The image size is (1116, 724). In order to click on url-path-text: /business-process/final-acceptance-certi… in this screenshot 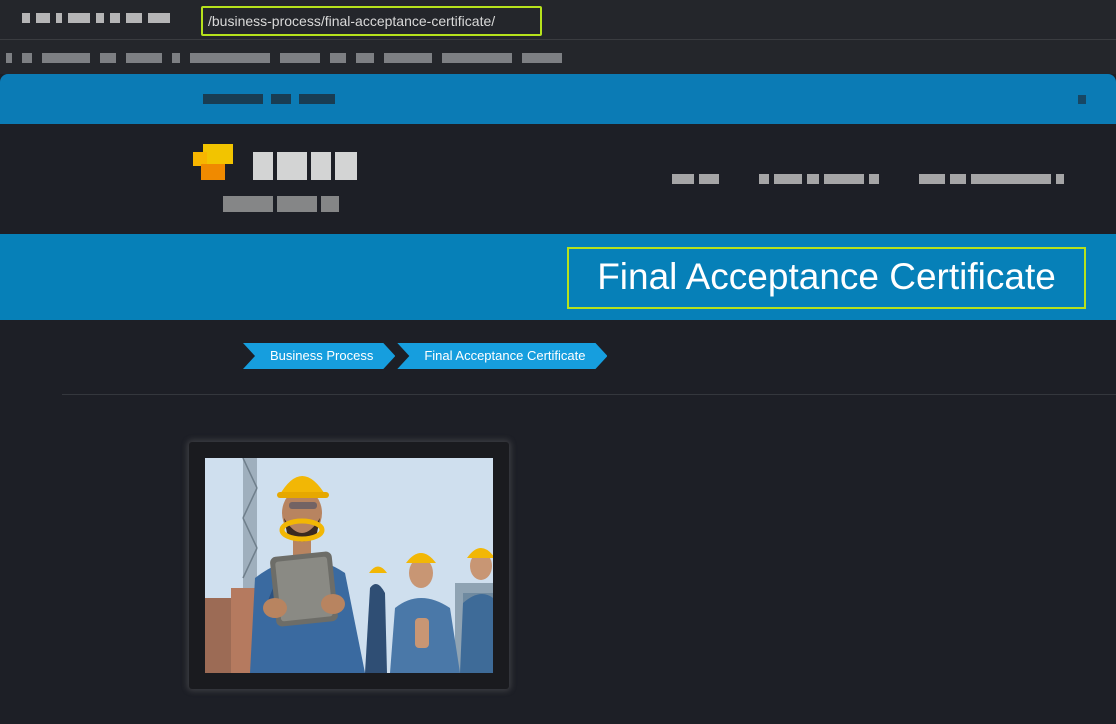, I will do `click(371, 21)`.